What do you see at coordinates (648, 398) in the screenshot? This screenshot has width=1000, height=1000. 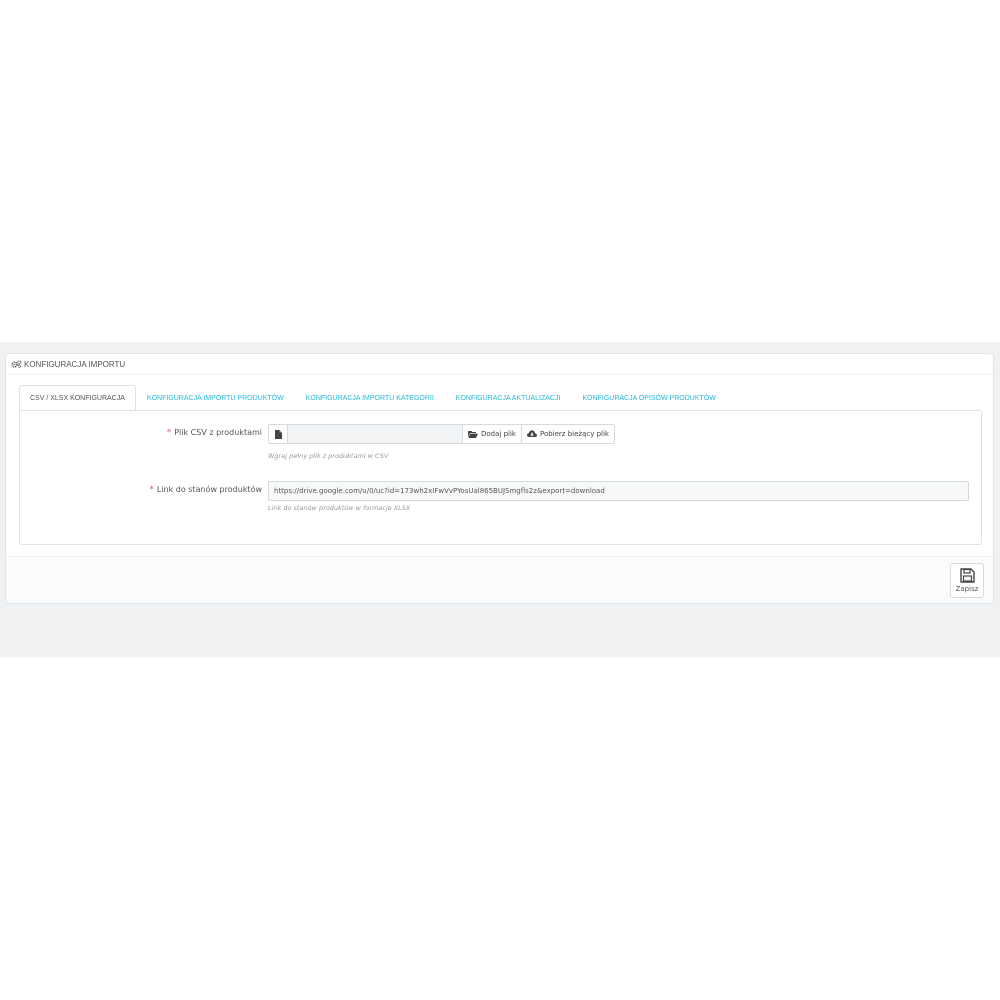 I see `tab-product-descriptions-config: KONFIGURACJA OPISÓW PRODUKTÓW` at bounding box center [648, 398].